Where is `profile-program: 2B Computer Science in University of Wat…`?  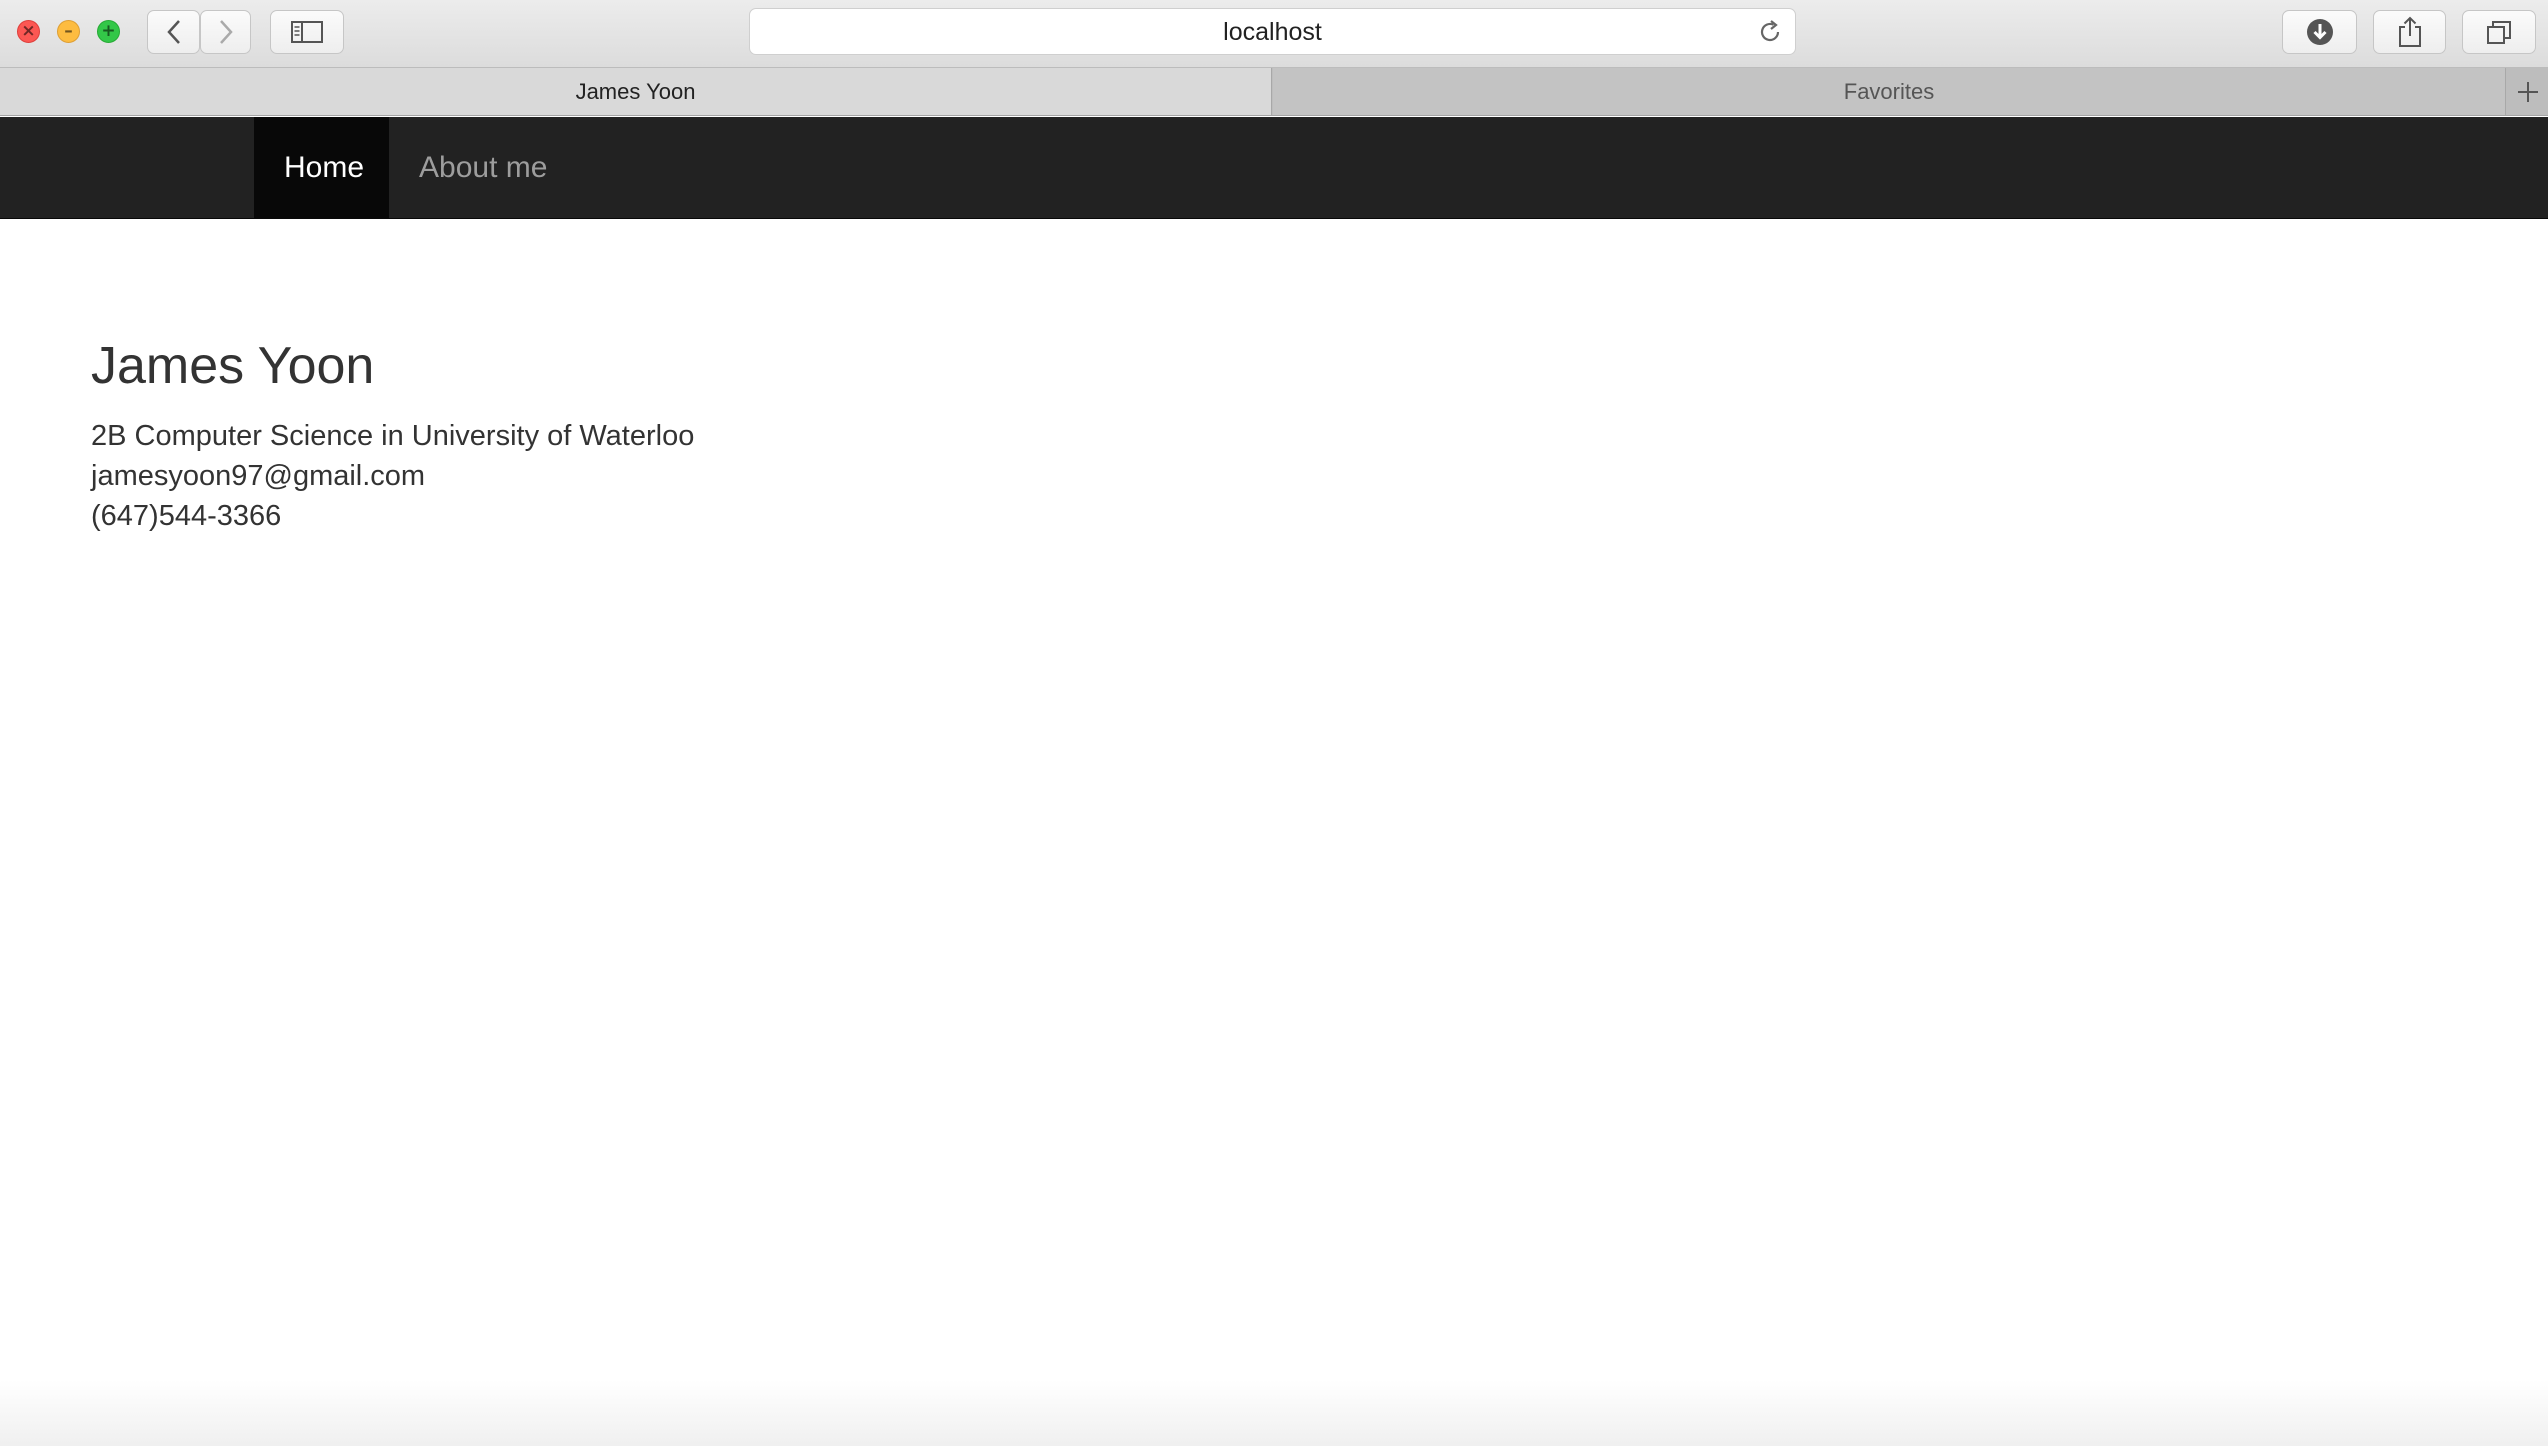
profile-program: 2B Computer Science in University of Wat… is located at coordinates (393, 436).